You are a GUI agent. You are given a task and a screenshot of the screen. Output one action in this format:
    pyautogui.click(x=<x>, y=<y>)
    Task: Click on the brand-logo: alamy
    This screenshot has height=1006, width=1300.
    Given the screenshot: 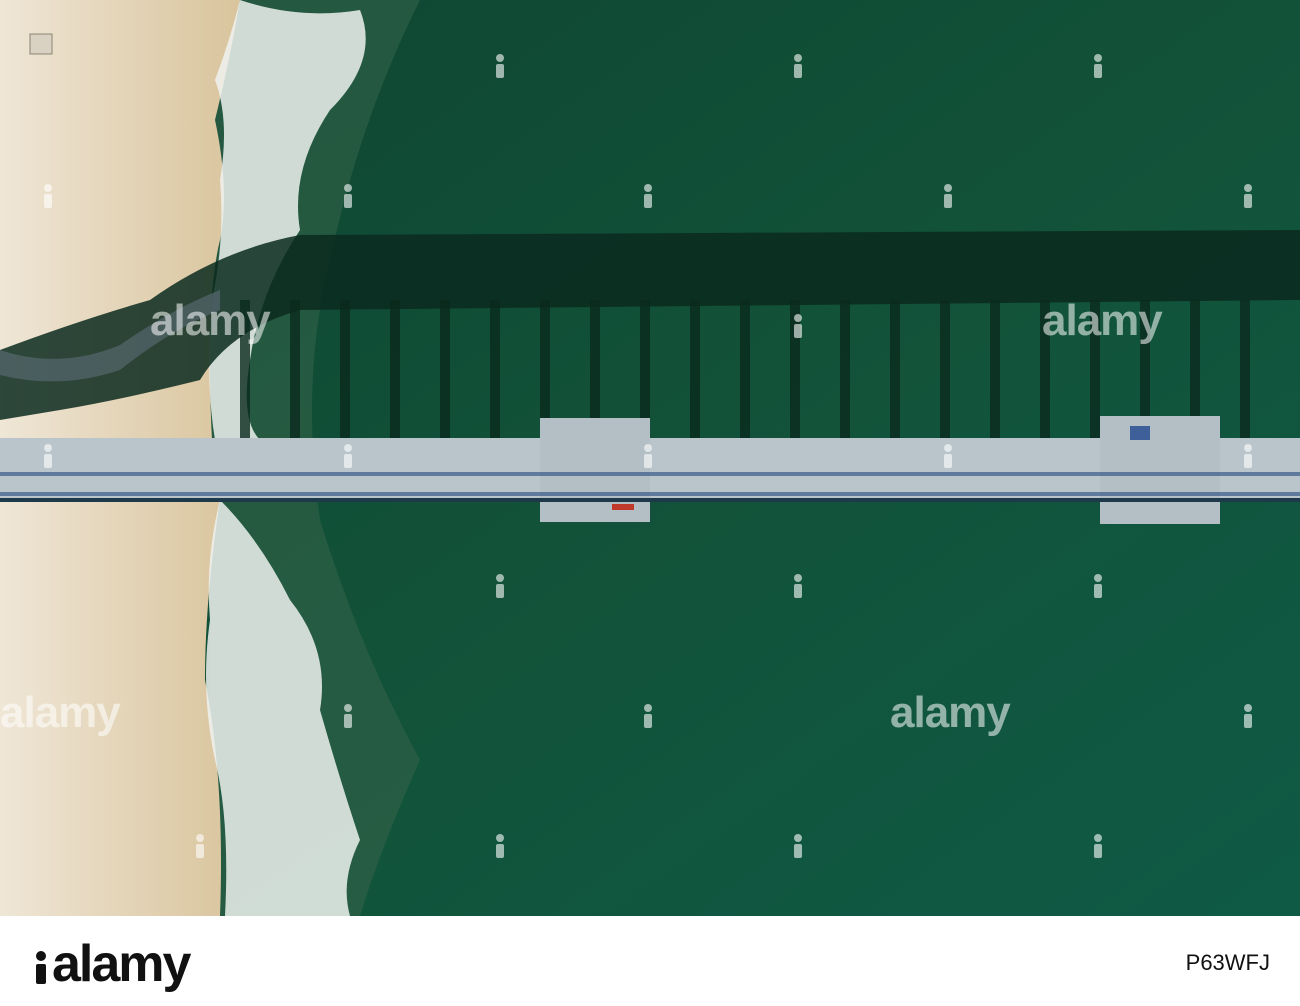 What is the action you would take?
    pyautogui.click(x=121, y=964)
    